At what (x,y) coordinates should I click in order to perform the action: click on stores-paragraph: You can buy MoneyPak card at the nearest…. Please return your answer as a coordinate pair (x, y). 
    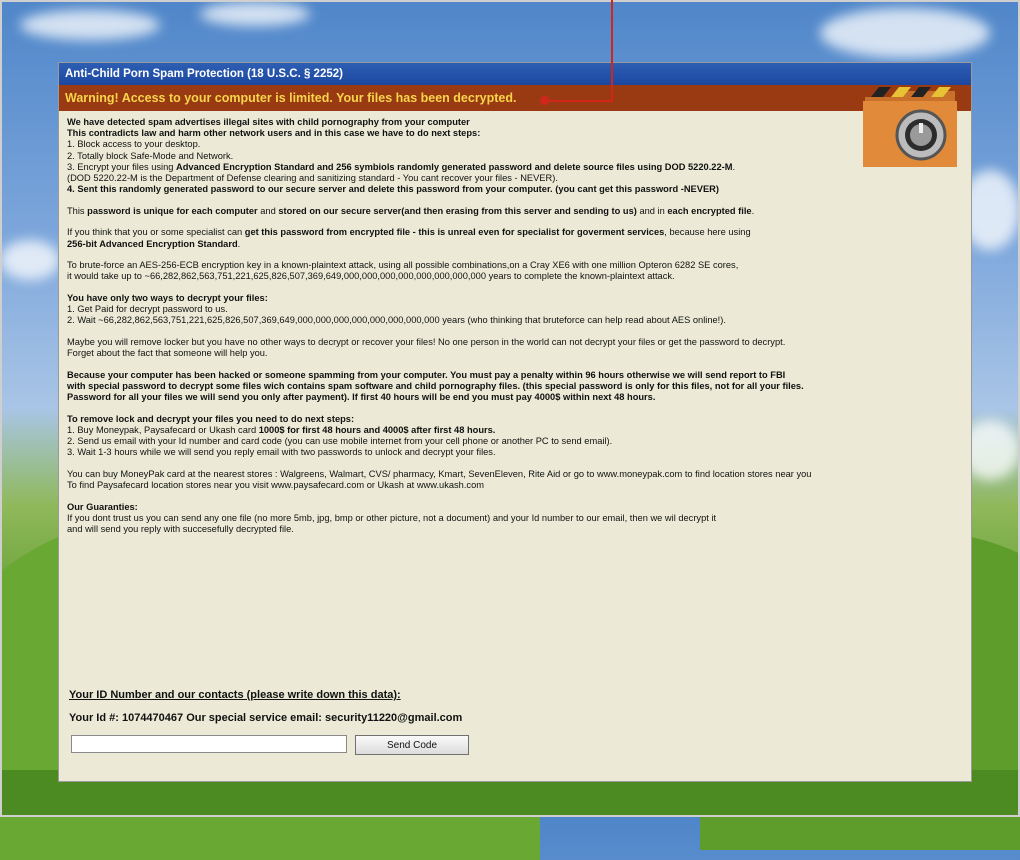
    Looking at the image, I should click on (517, 480).